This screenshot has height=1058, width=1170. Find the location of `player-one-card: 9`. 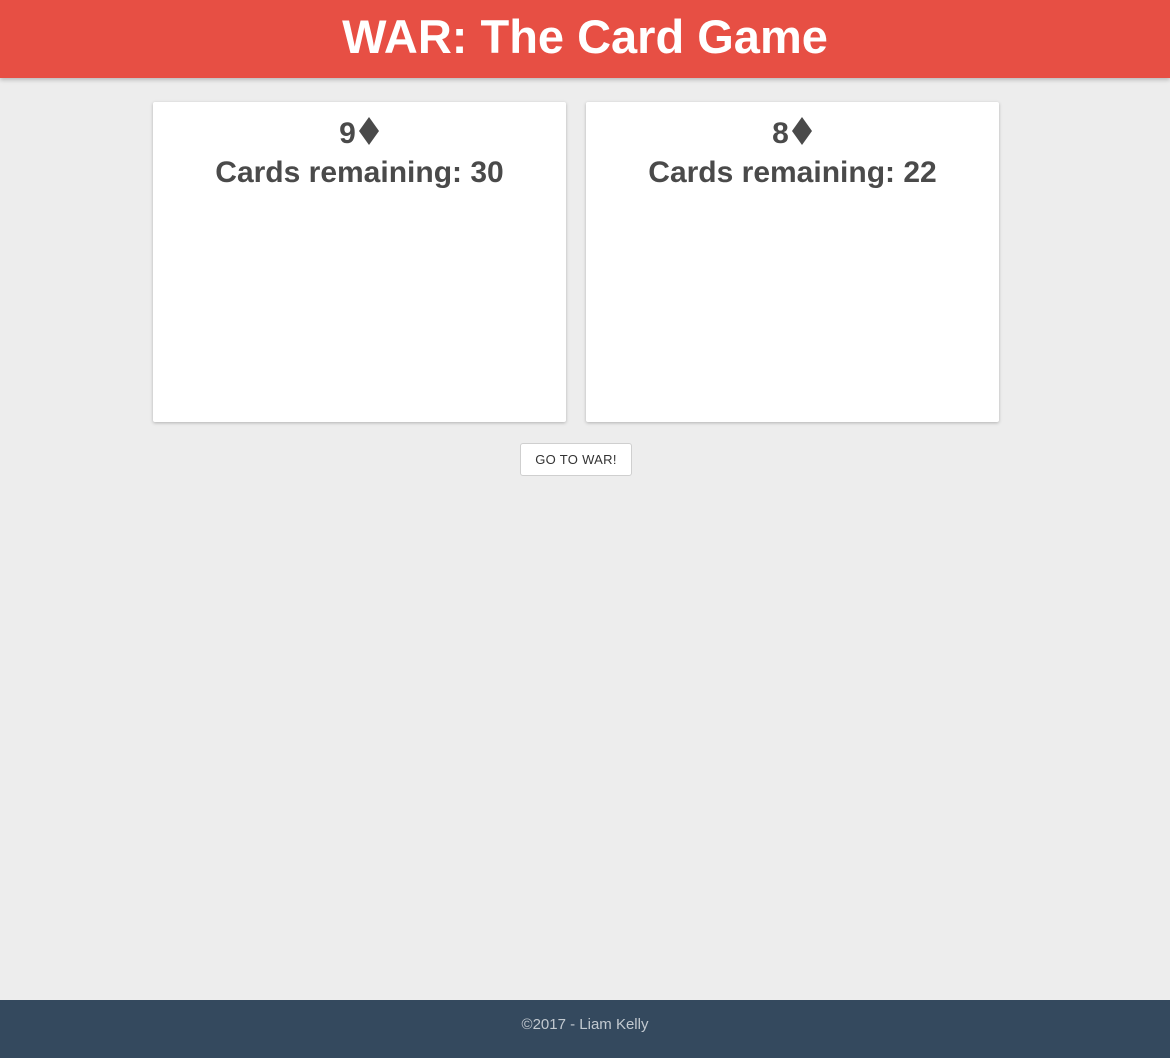

player-one-card: 9 is located at coordinates (359, 134).